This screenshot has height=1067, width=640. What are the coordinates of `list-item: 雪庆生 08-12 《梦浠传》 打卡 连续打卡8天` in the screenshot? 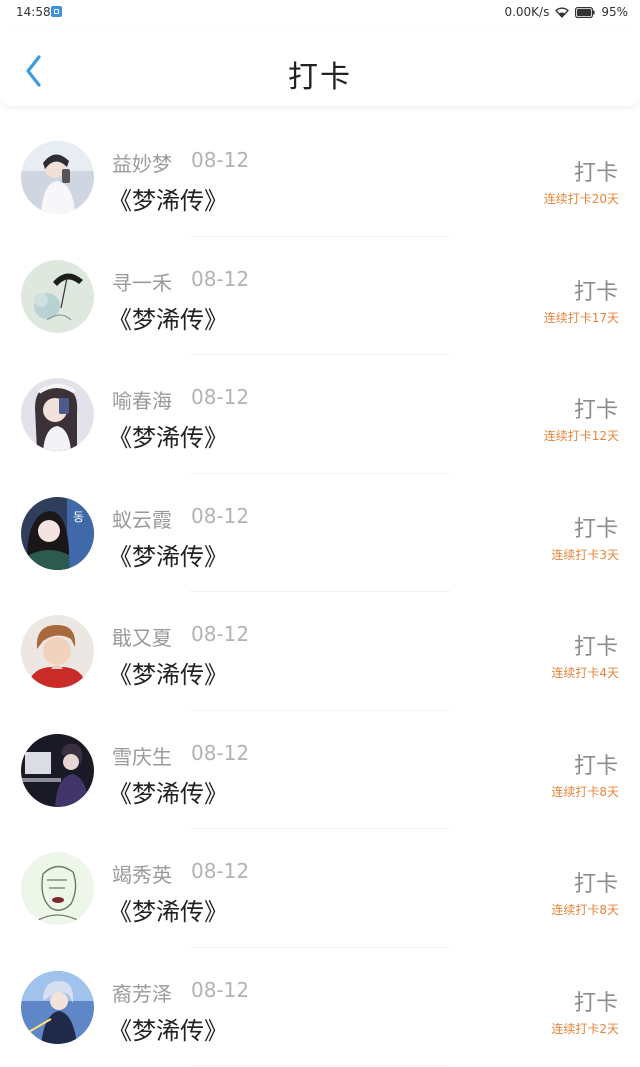 It's located at (320, 770).